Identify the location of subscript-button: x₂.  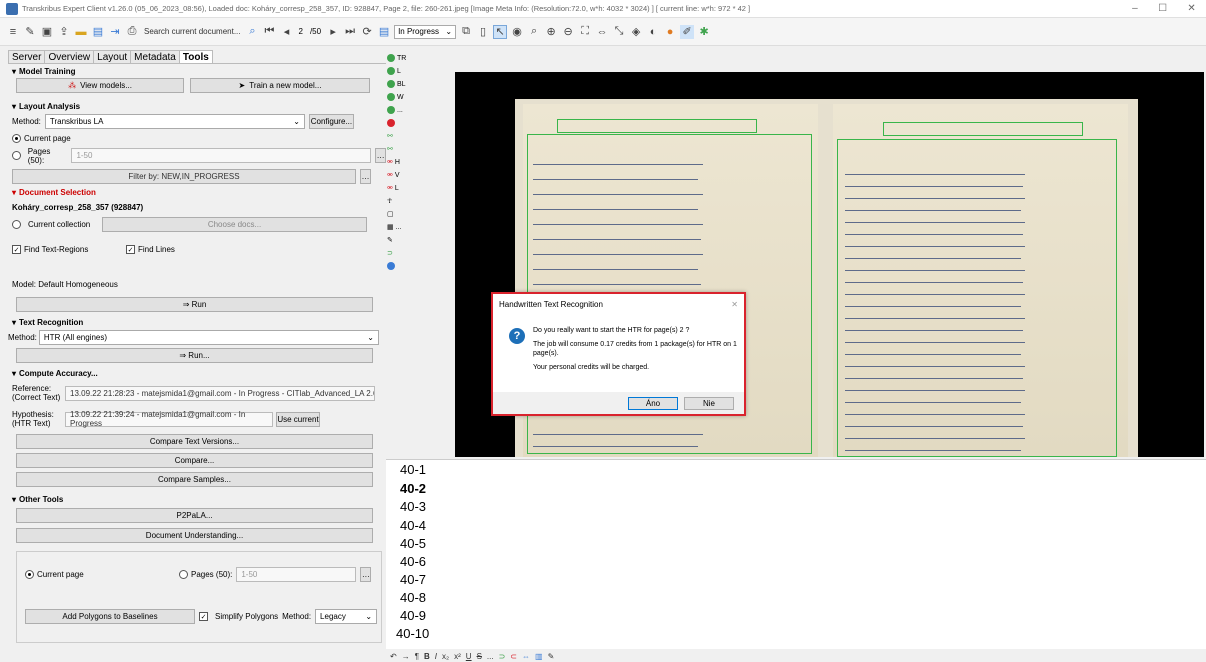
(445, 656).